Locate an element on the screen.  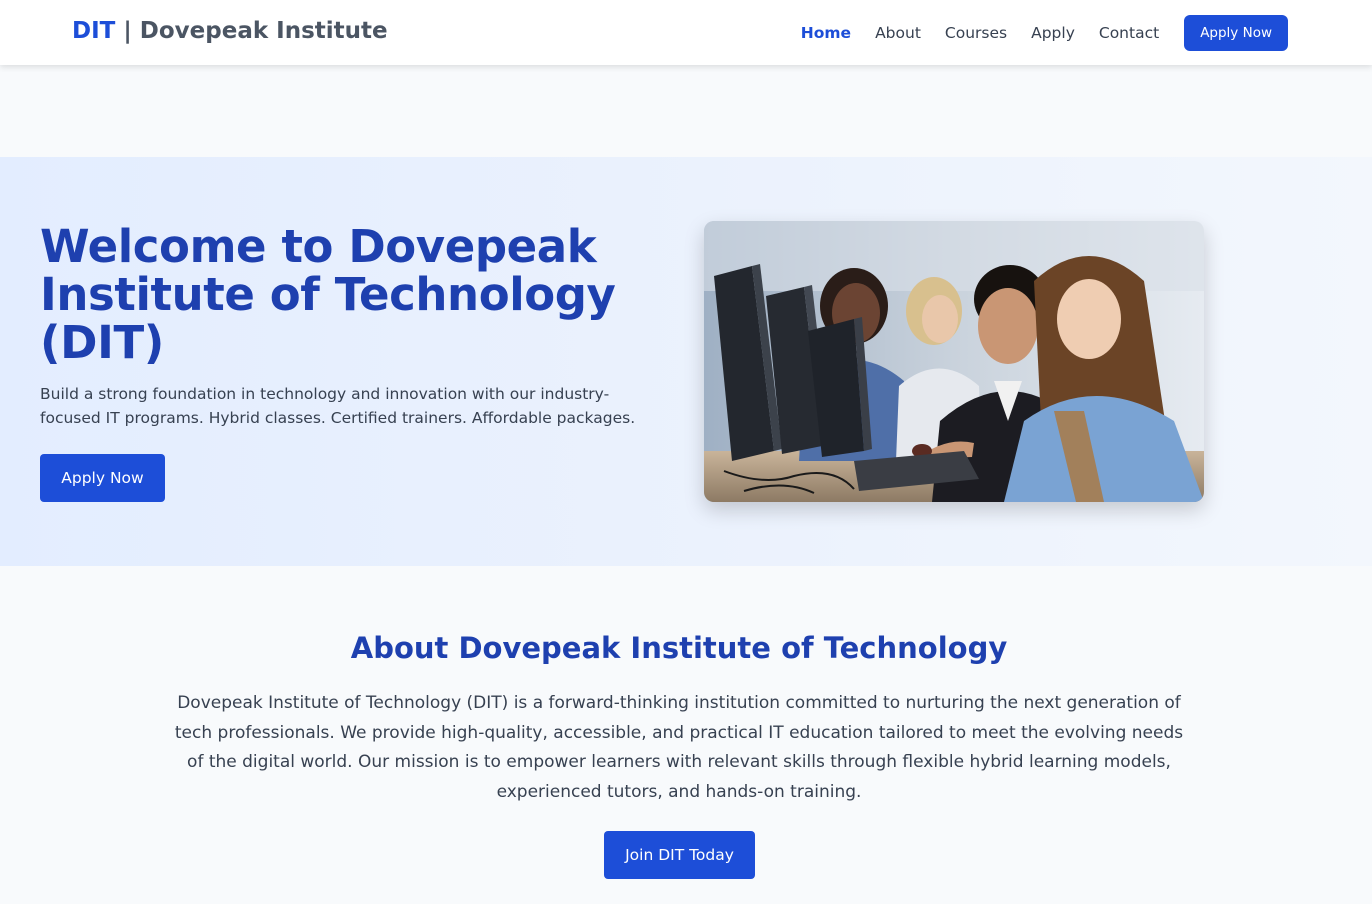
join-dit-button: Join DIT Today is located at coordinates (679, 855).